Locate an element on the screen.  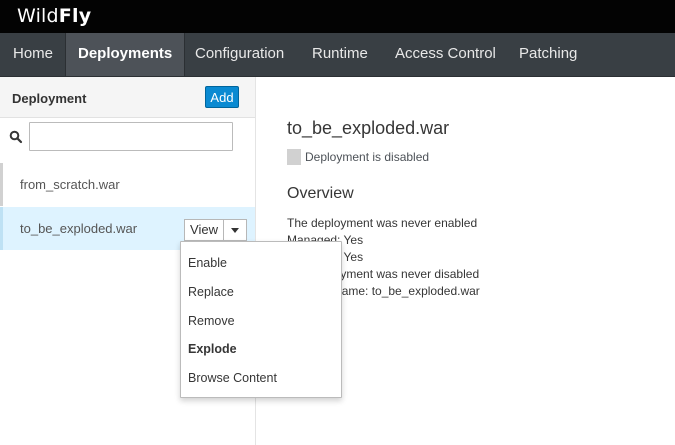
nav-configuration: Configuration is located at coordinates (239, 54).